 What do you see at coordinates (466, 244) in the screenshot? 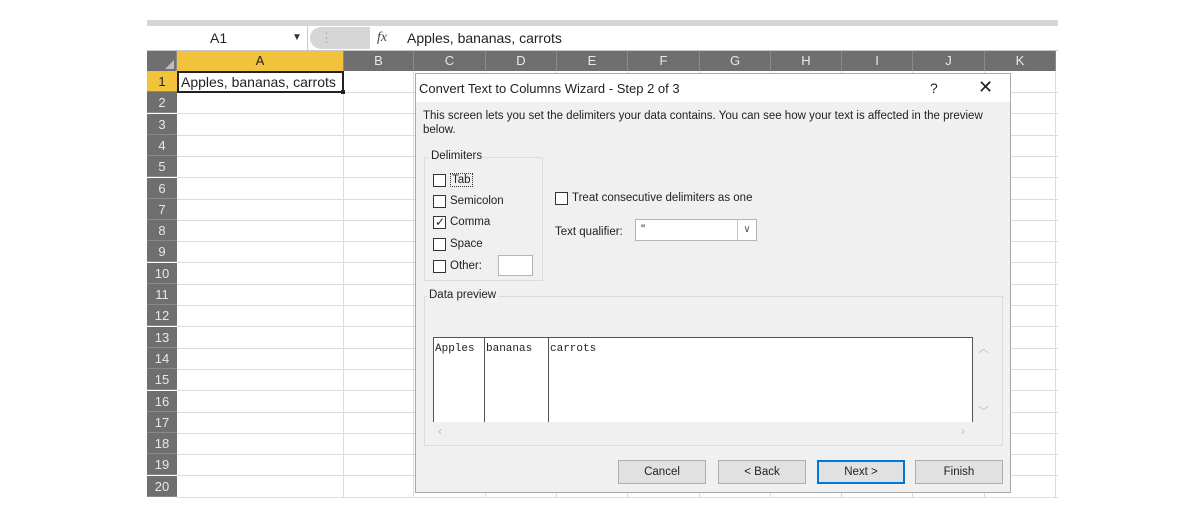
I see `space-label: Space` at bounding box center [466, 244].